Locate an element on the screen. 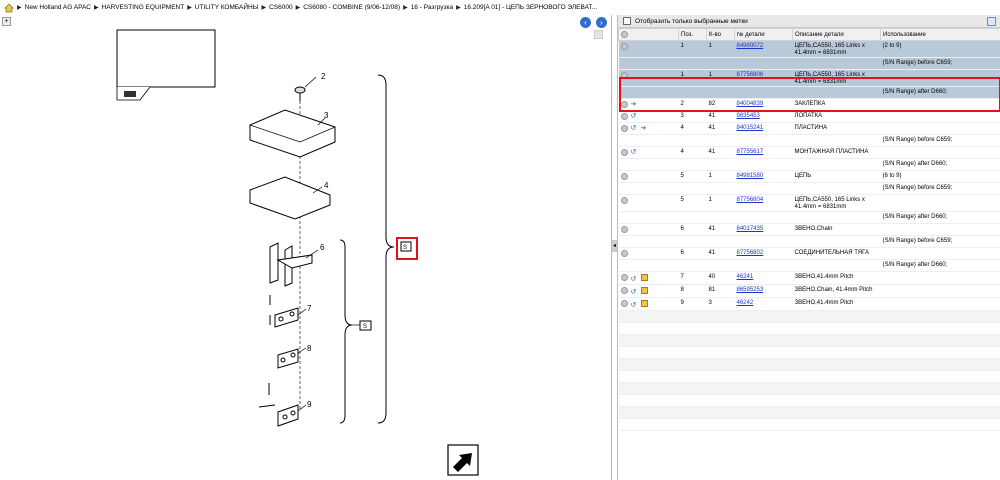 The height and width of the screenshot is (480, 1000). arrow-right-icon: ▶ is located at coordinates (405, 8).